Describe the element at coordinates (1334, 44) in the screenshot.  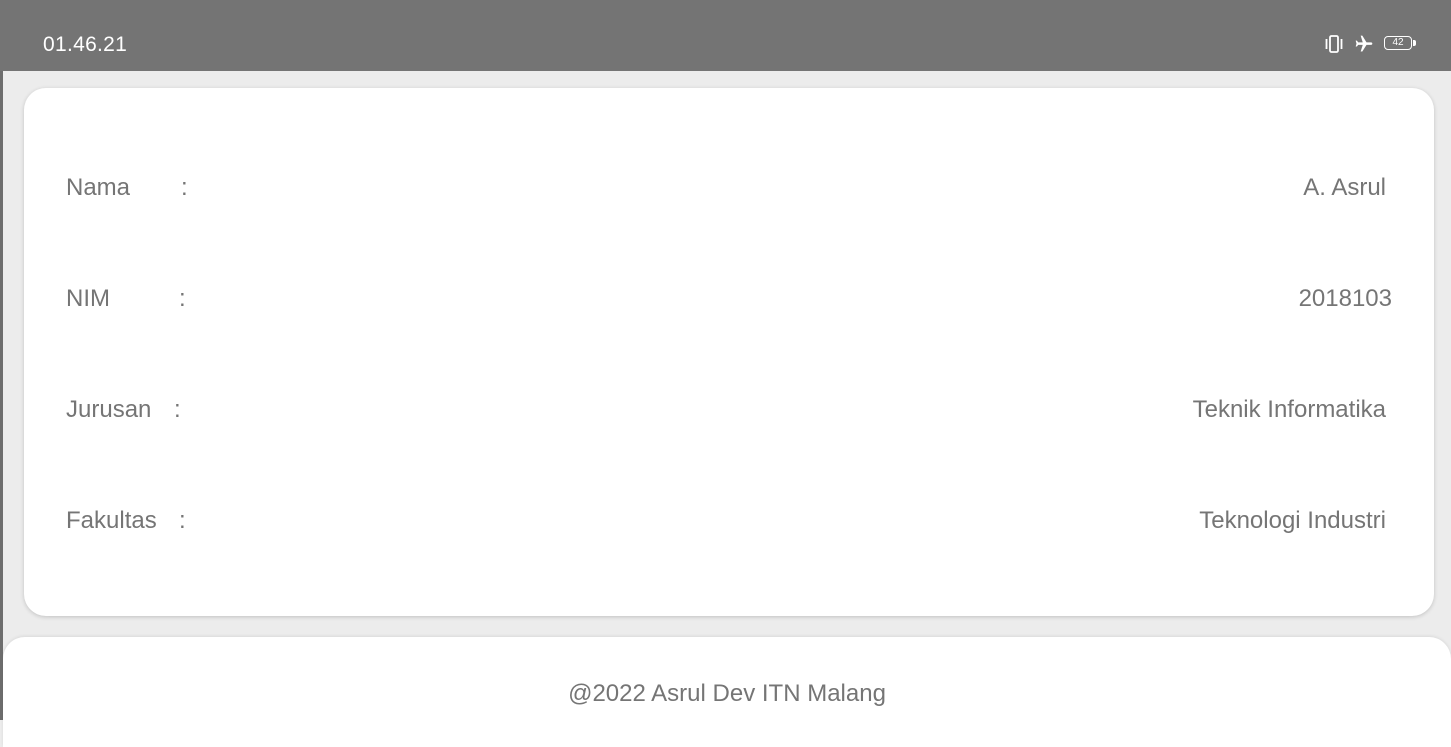
I see `vibrate-icon` at that location.